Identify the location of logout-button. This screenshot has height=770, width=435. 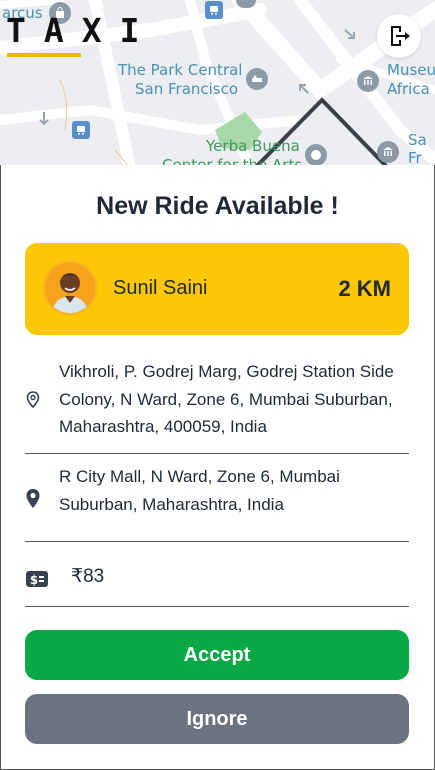
(399, 36).